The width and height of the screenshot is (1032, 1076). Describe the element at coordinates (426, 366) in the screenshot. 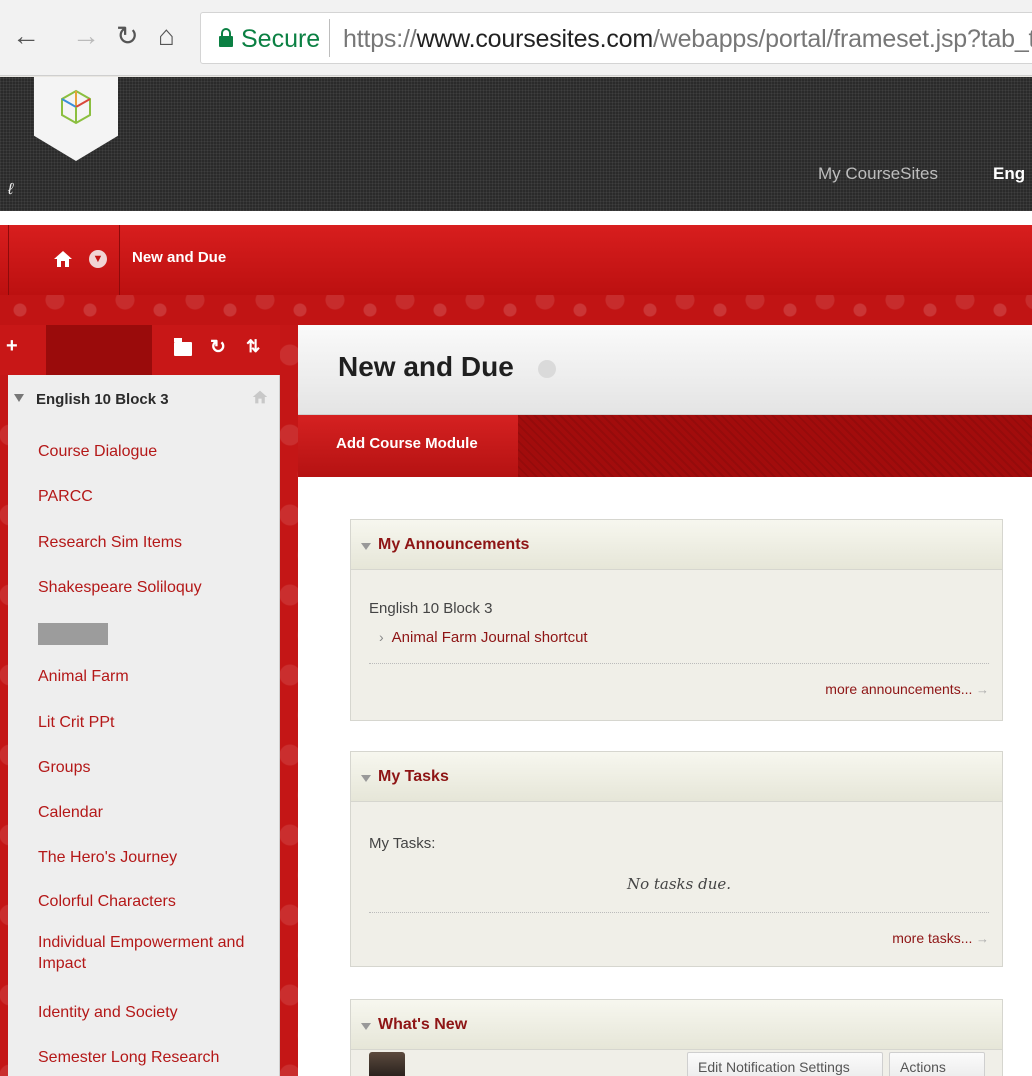

I see `page-title: New and Due` at that location.